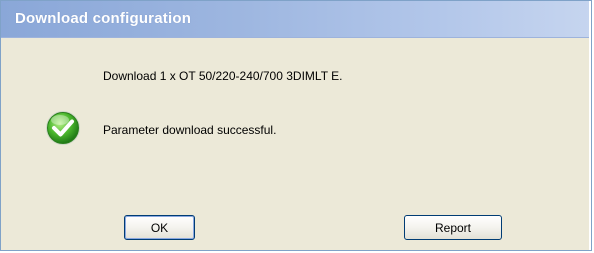 This screenshot has width=594, height=253. Describe the element at coordinates (159, 227) in the screenshot. I see `ok-button: OK` at that location.